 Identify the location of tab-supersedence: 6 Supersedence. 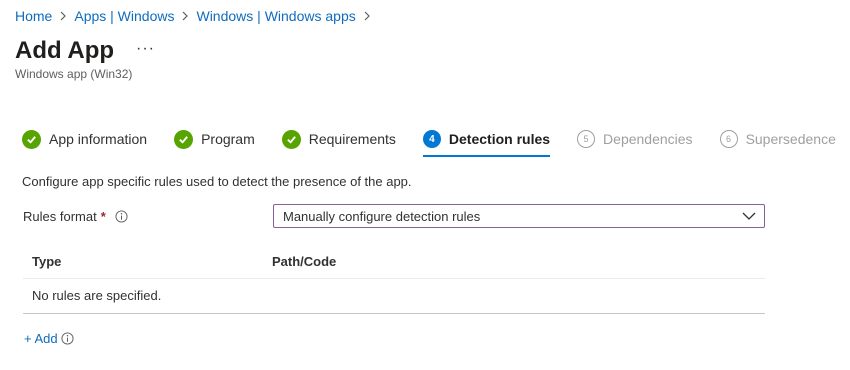
(777, 139).